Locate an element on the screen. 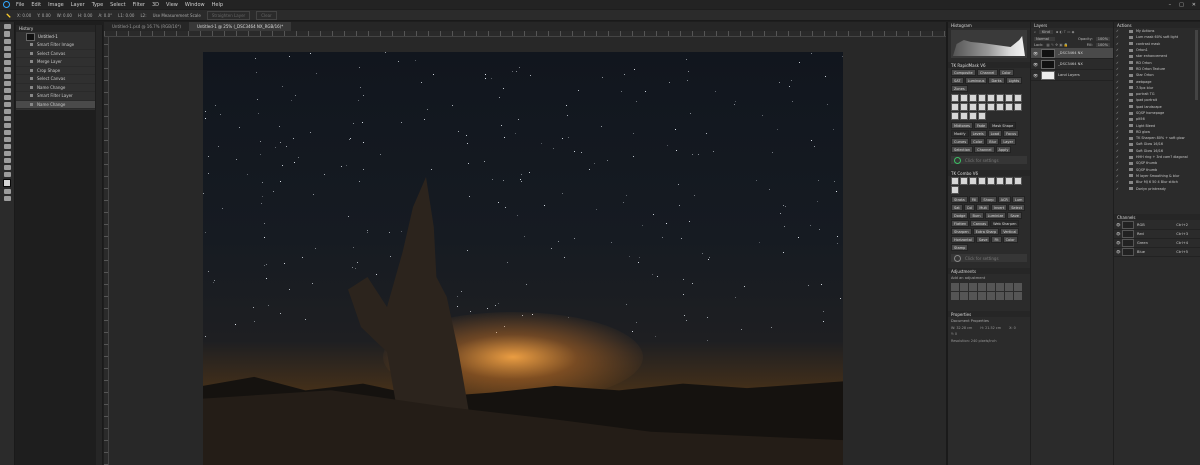 This screenshot has width=1200, height=465. marquee-tool-icon is located at coordinates (7, 34).